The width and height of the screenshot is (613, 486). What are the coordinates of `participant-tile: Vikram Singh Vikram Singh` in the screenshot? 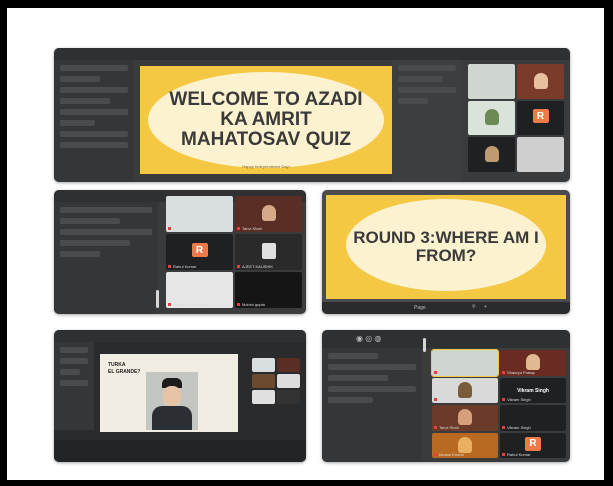 It's located at (533, 390).